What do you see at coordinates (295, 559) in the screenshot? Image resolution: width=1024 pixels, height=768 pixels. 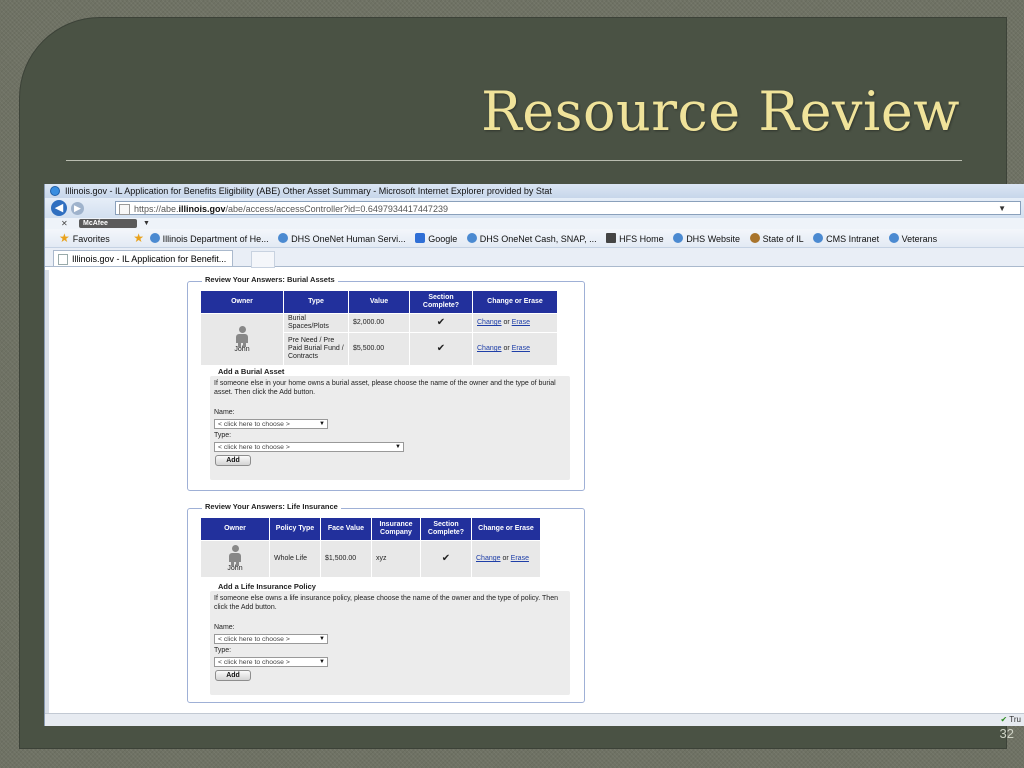 I see `policy-type: Whole Life` at bounding box center [295, 559].